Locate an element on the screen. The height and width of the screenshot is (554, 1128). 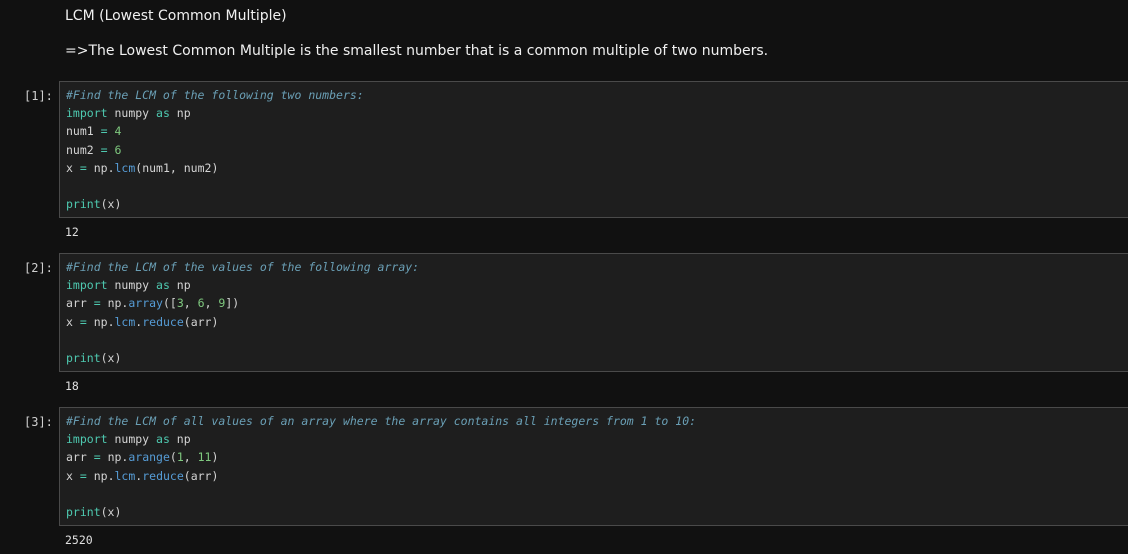
cell-3-output: 2520 is located at coordinates (79, 540).